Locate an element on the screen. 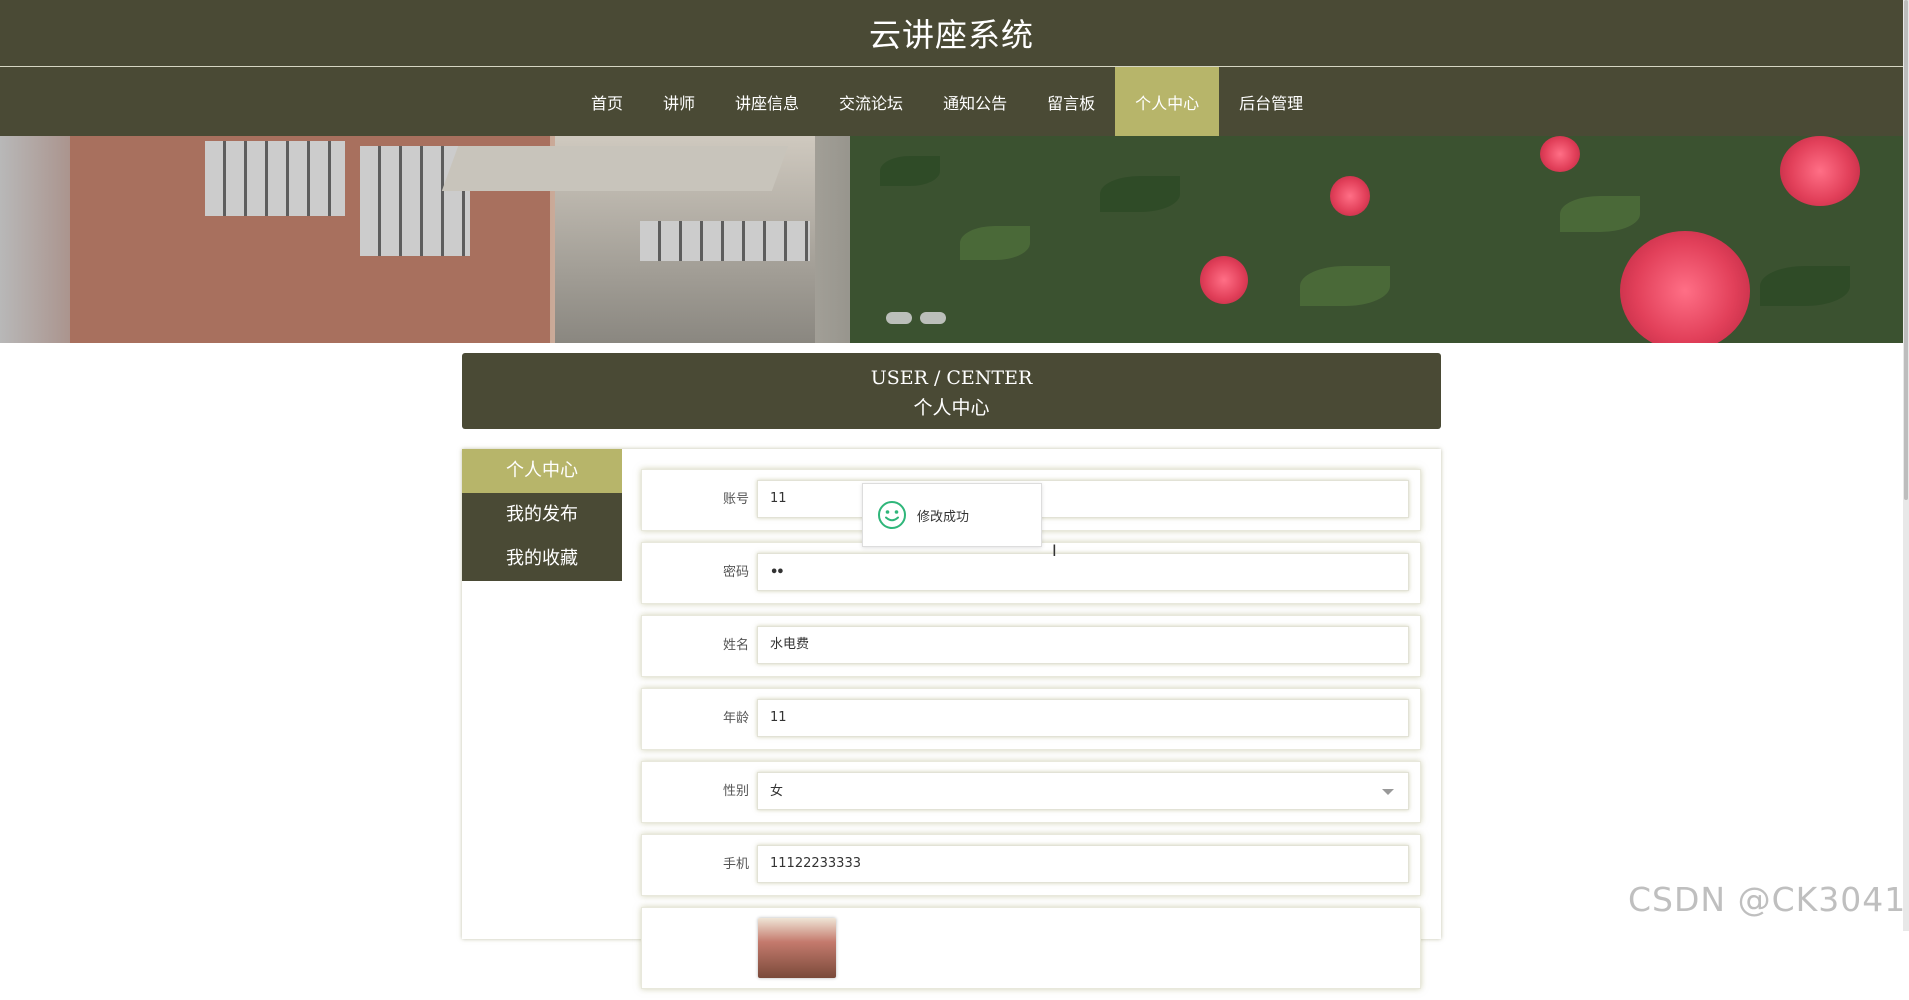 The height and width of the screenshot is (1000, 1909). form-row-name: 姓名 is located at coordinates (1031, 646).